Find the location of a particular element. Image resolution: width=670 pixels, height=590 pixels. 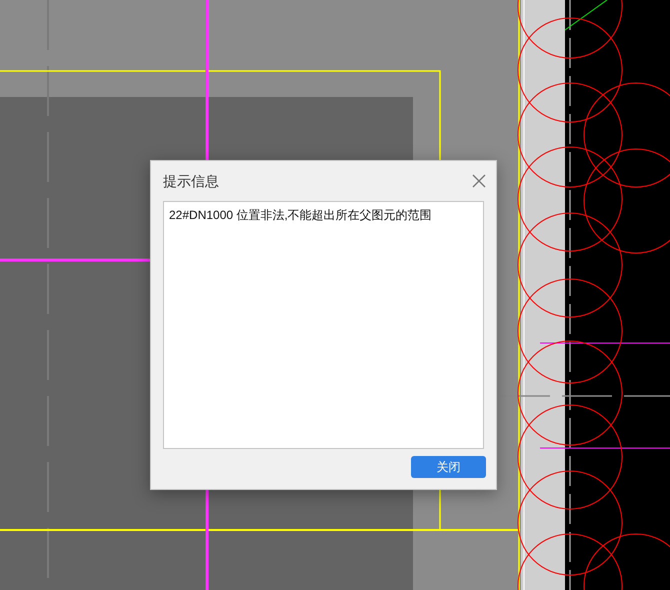

close-icon is located at coordinates (479, 181).